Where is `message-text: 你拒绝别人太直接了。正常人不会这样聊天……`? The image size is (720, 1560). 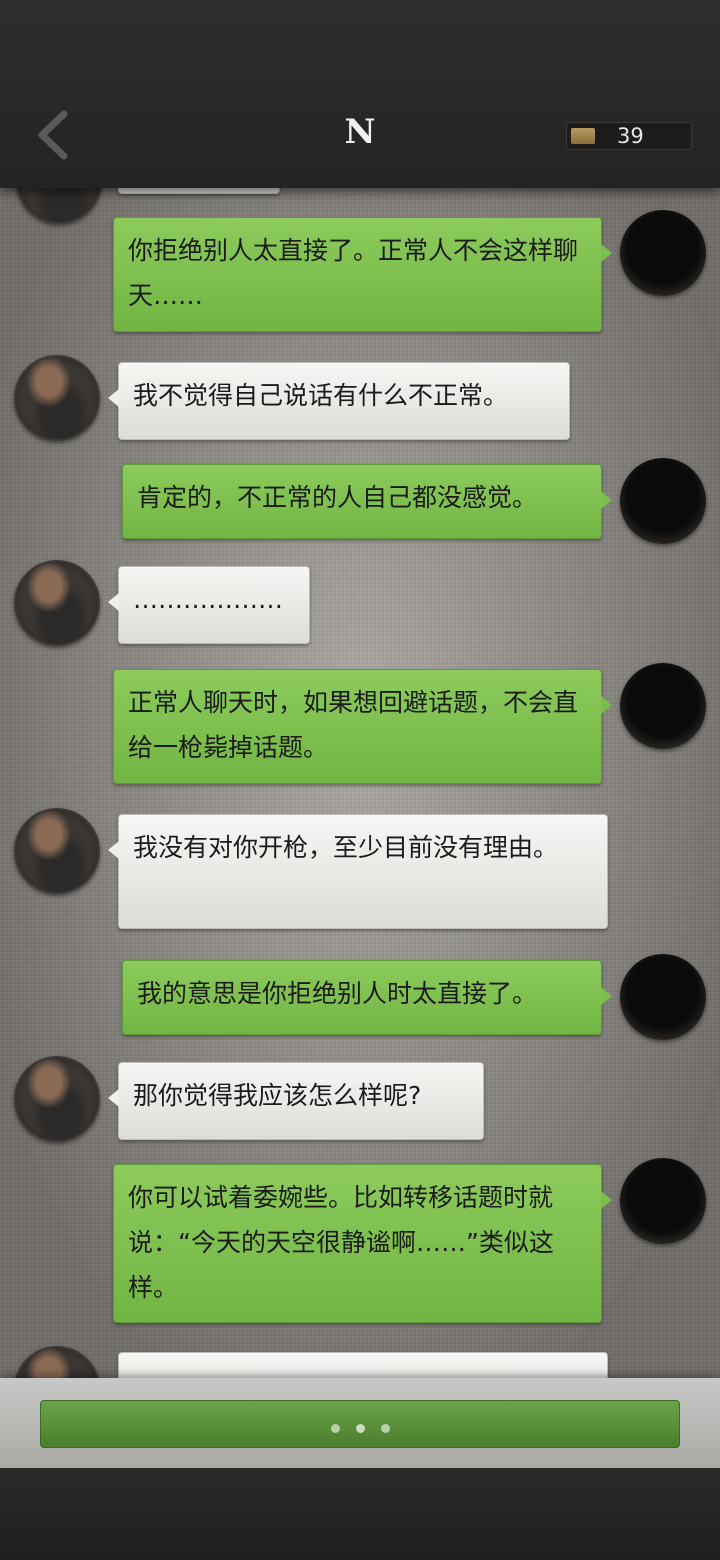
message-text: 你拒绝别人太直接了。正常人不会这样聊天…… is located at coordinates (353, 273).